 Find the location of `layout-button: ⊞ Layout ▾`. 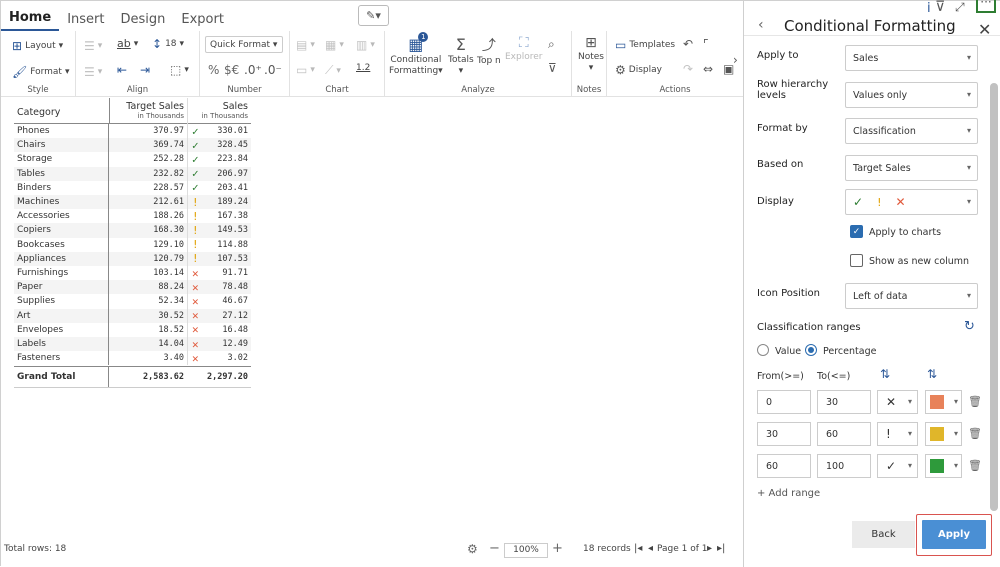

layout-button: ⊞ Layout ▾ is located at coordinates (37, 46).